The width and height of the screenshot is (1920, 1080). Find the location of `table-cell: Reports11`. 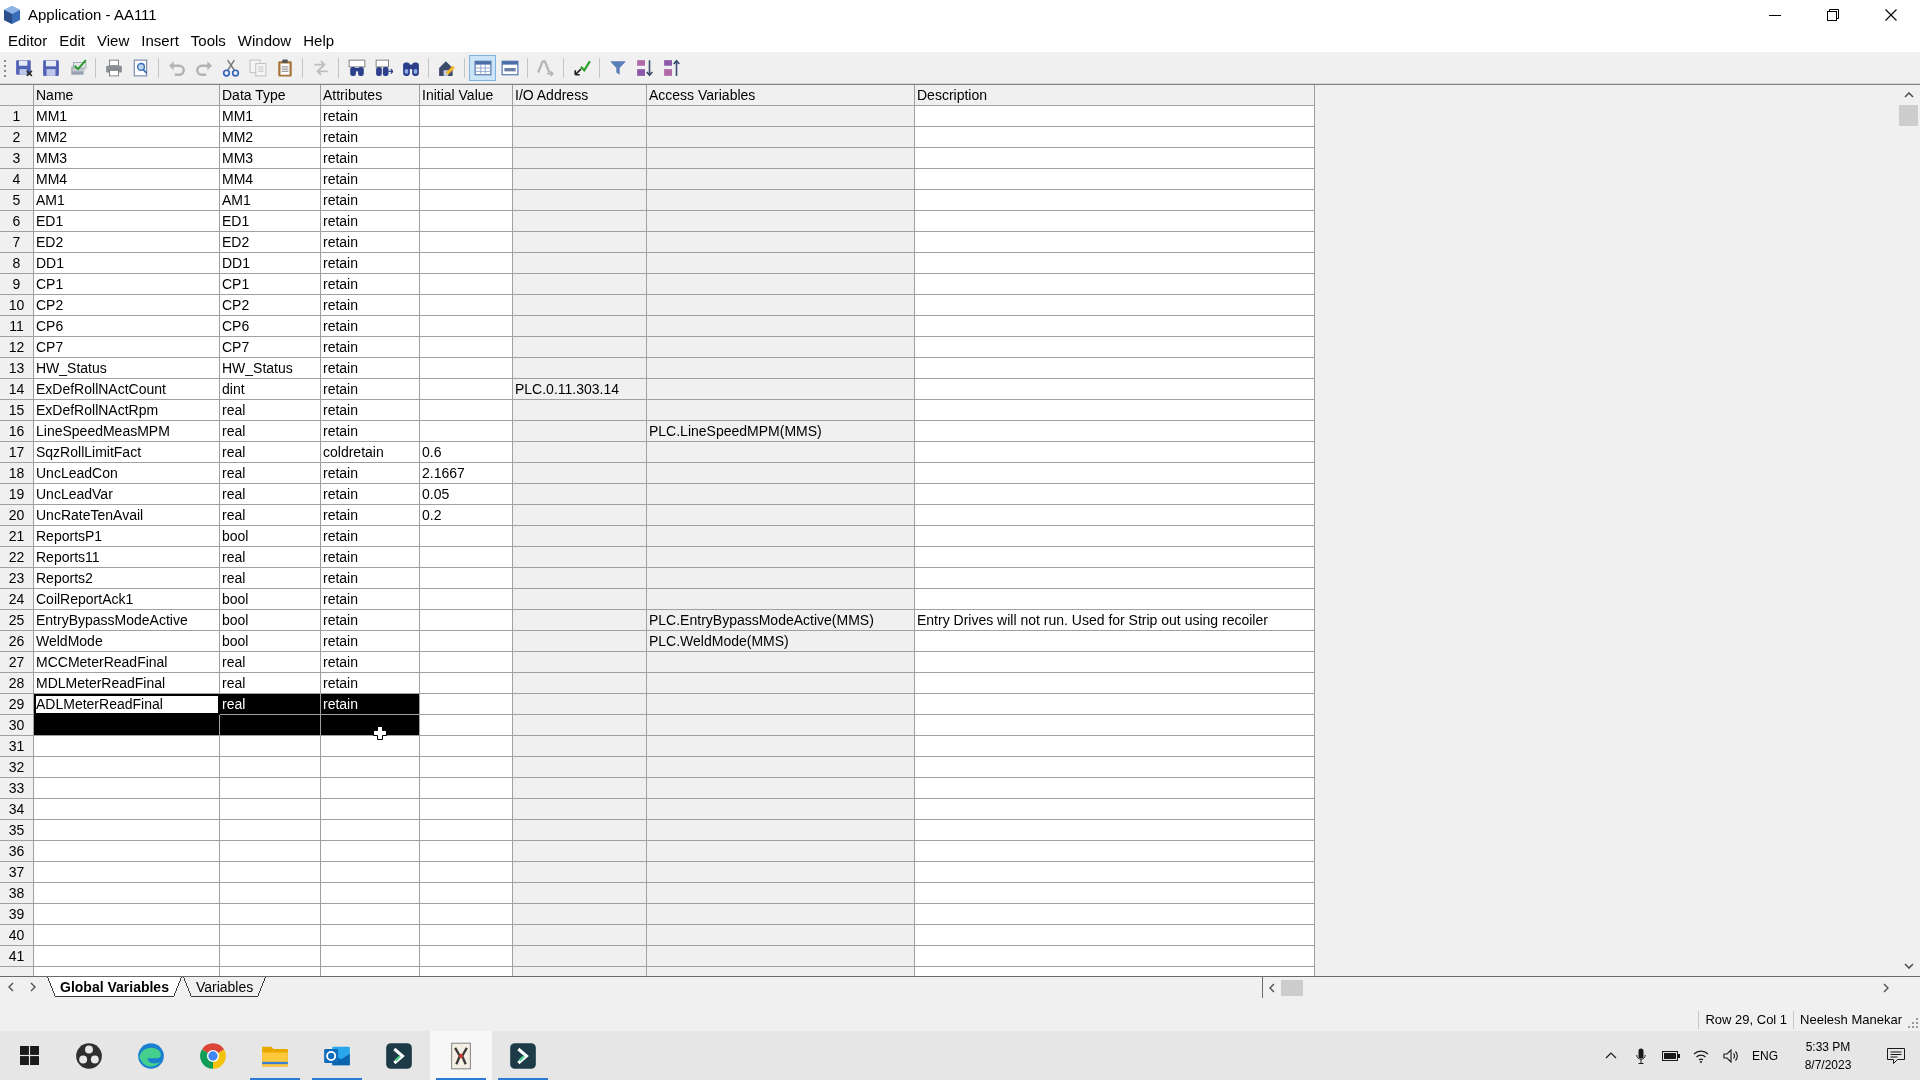

table-cell: Reports11 is located at coordinates (127, 557).